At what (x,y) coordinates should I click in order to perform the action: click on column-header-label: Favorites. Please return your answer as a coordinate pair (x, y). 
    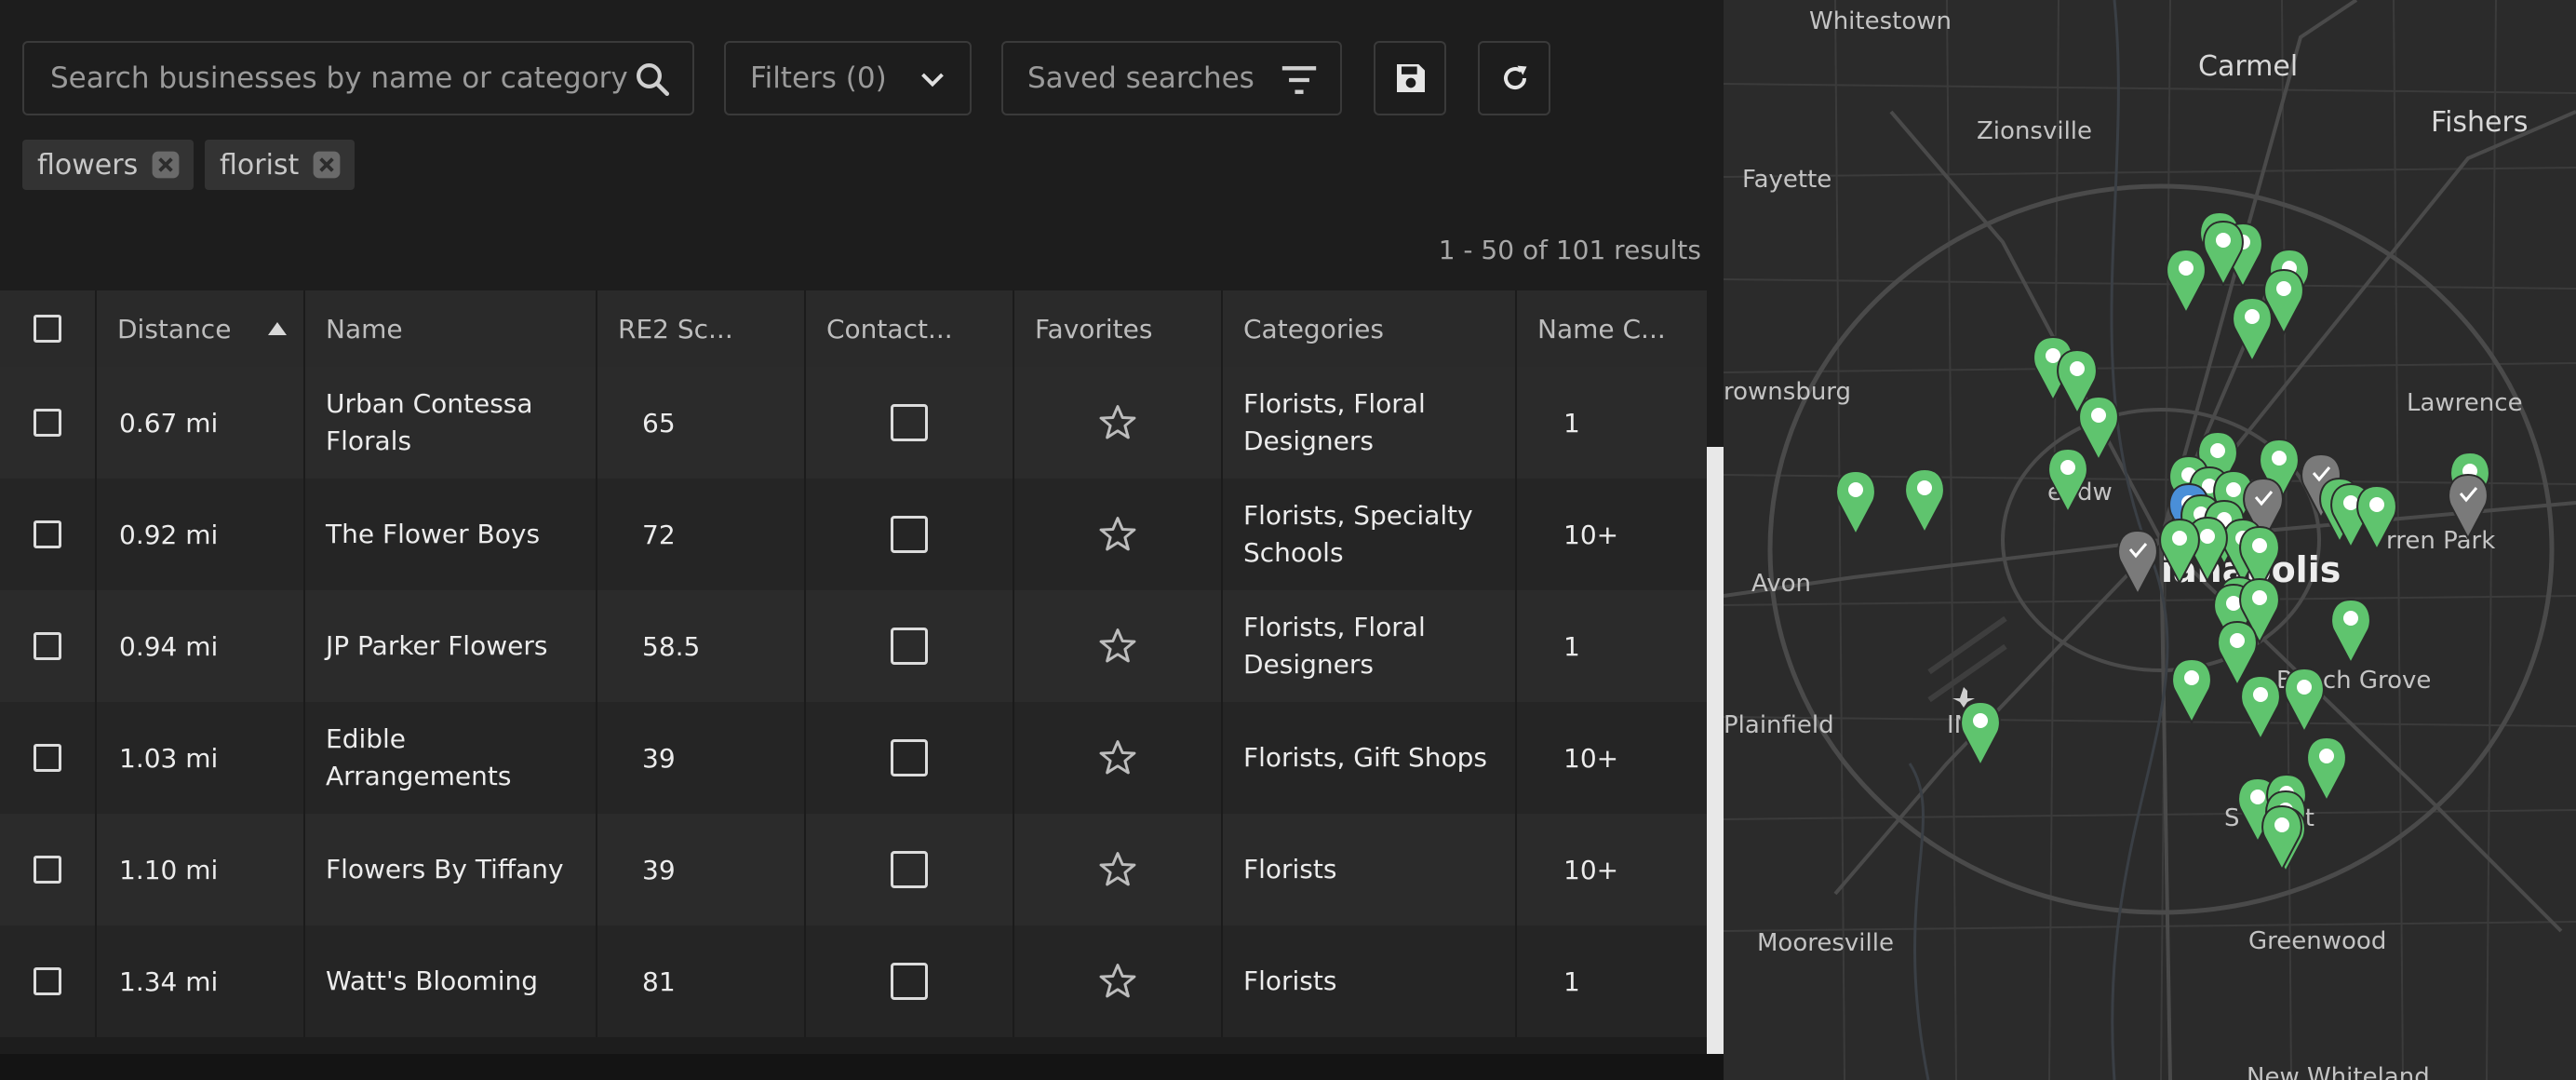
    Looking at the image, I should click on (1094, 328).